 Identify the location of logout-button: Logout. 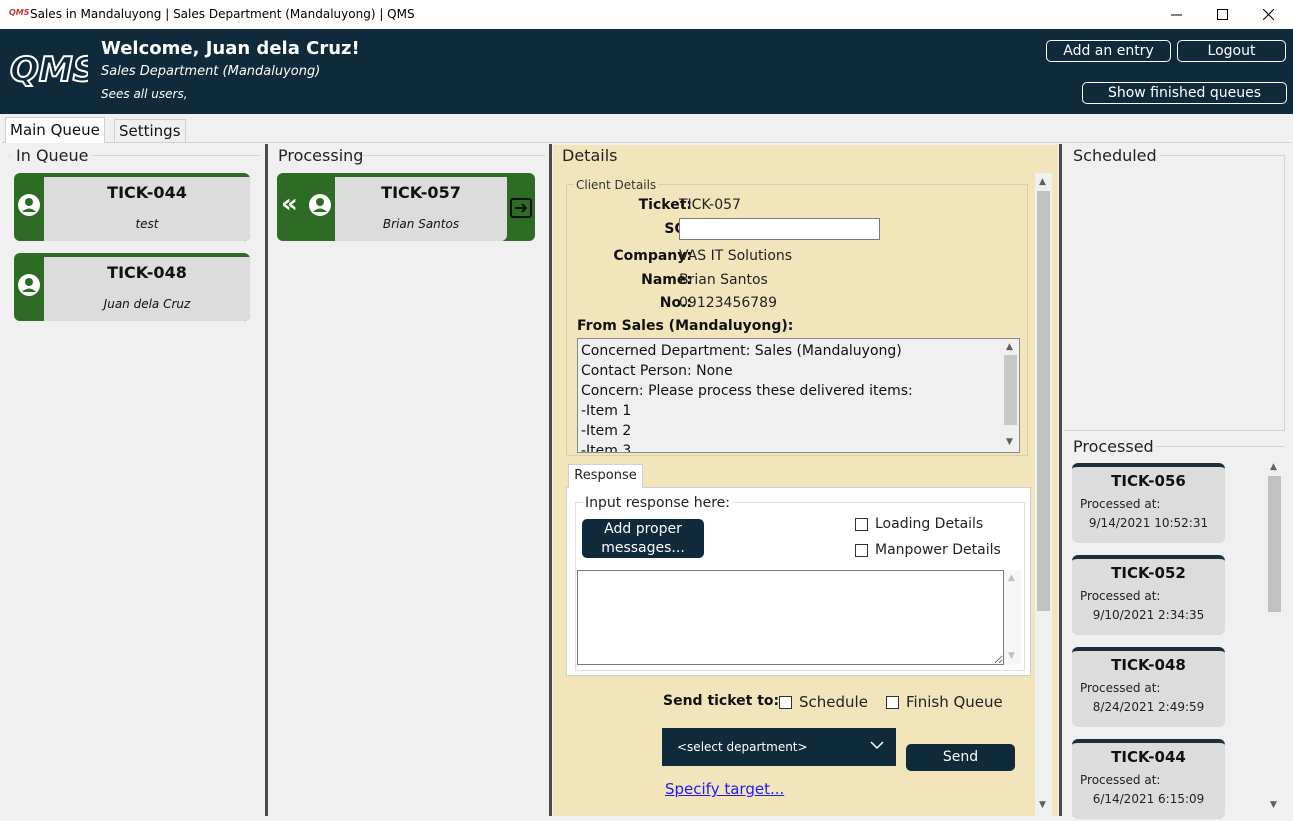
(1231, 51).